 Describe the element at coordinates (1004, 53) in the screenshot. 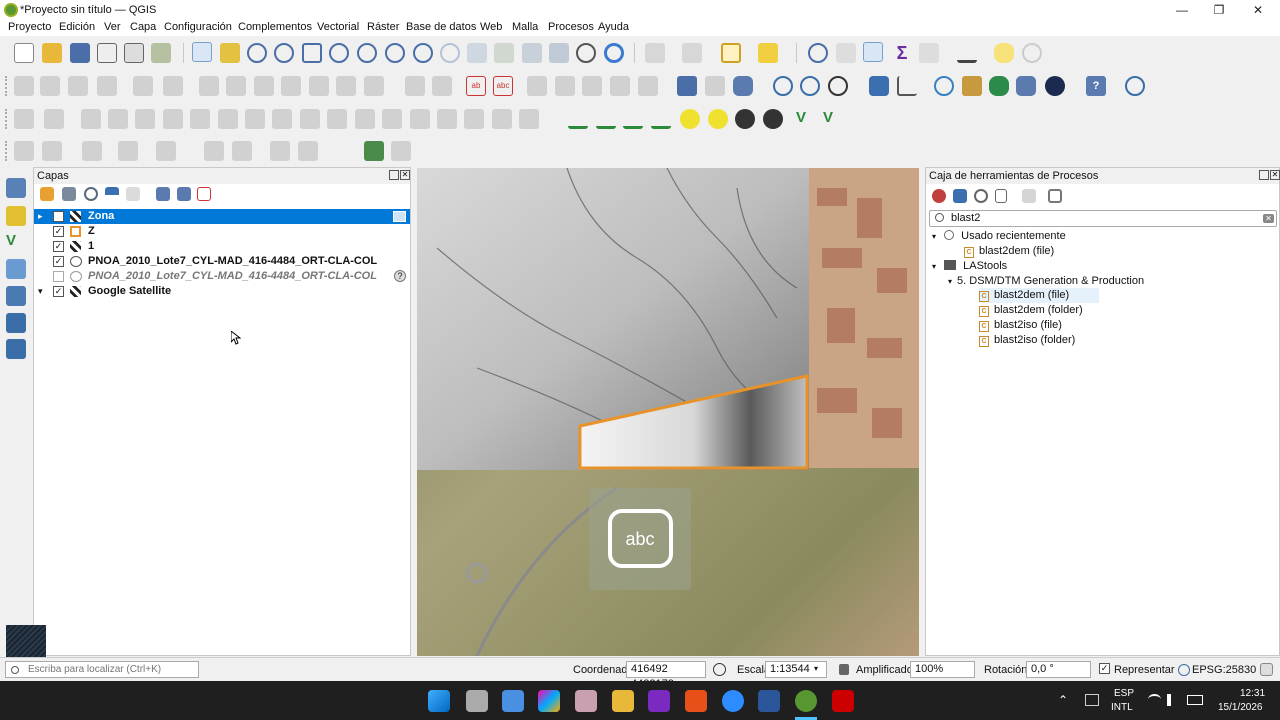

I see `map-tips-icon` at that location.